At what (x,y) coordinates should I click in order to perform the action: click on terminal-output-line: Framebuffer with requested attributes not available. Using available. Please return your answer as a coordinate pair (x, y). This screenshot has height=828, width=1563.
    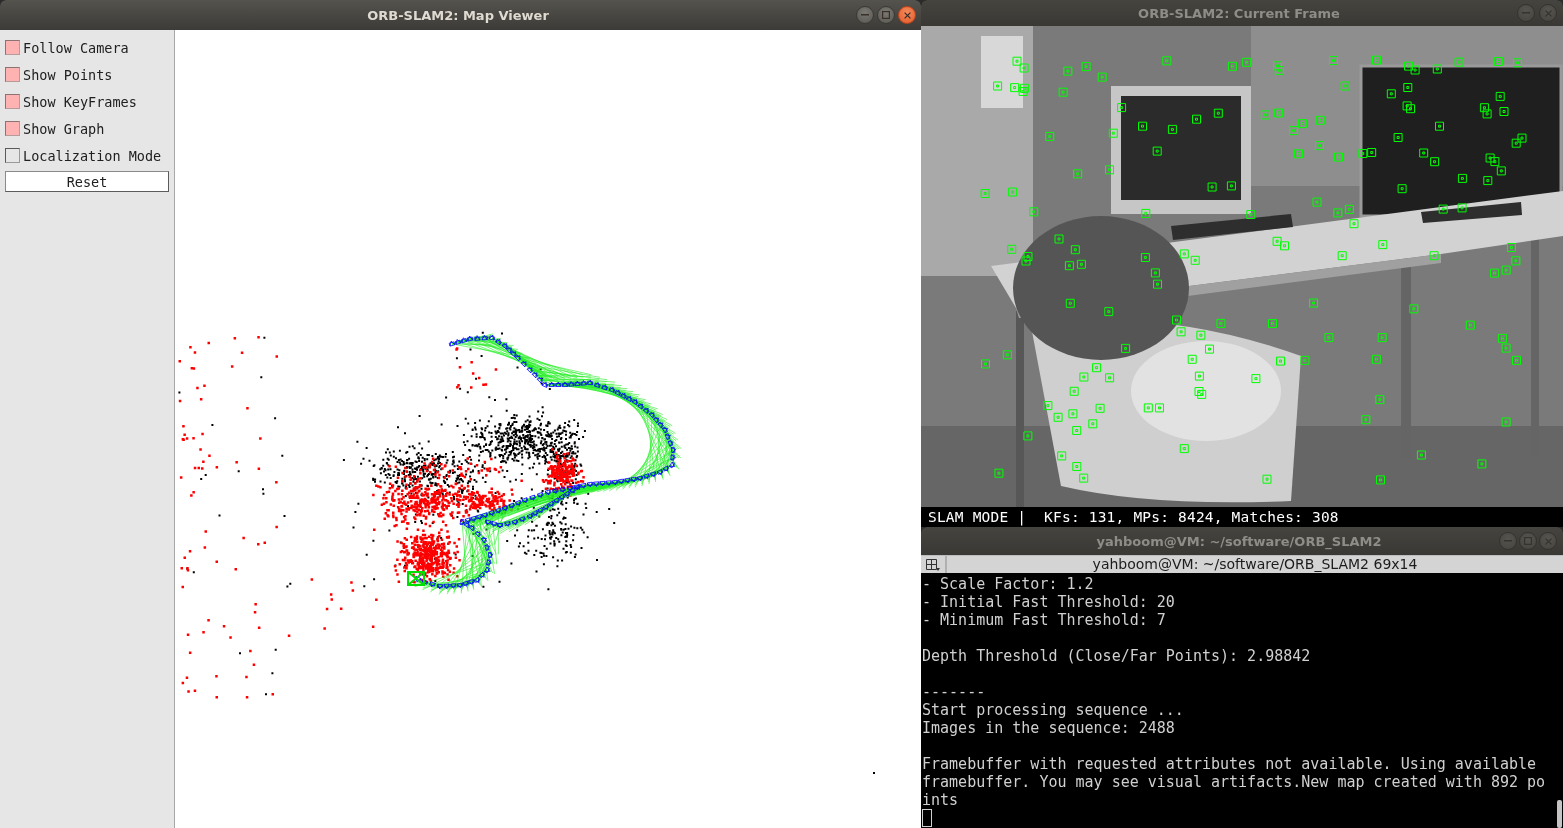
    Looking at the image, I should click on (1229, 764).